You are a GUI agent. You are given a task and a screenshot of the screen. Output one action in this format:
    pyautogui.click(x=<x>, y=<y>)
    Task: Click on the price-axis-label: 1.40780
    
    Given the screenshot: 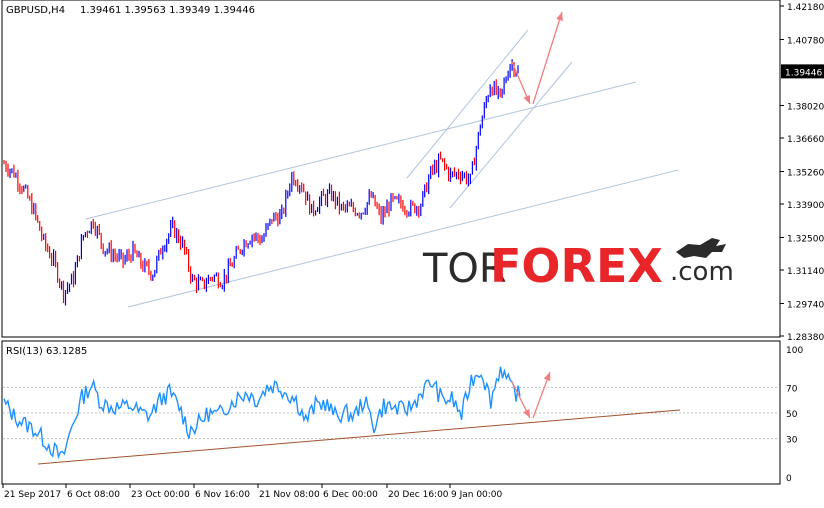 What is the action you would take?
    pyautogui.click(x=805, y=41)
    